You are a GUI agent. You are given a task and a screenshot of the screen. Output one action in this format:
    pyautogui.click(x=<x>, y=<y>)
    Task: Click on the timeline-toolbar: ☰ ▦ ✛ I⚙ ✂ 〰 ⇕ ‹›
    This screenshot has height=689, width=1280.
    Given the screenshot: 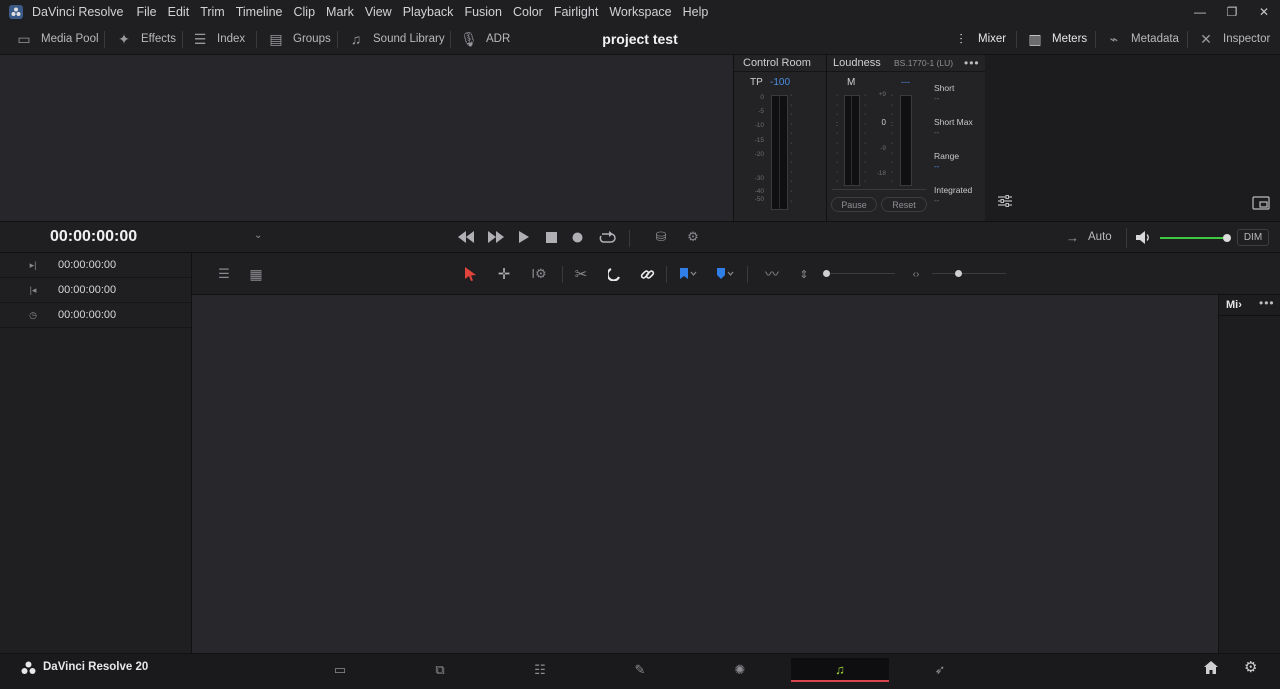 What is the action you would take?
    pyautogui.click(x=736, y=274)
    